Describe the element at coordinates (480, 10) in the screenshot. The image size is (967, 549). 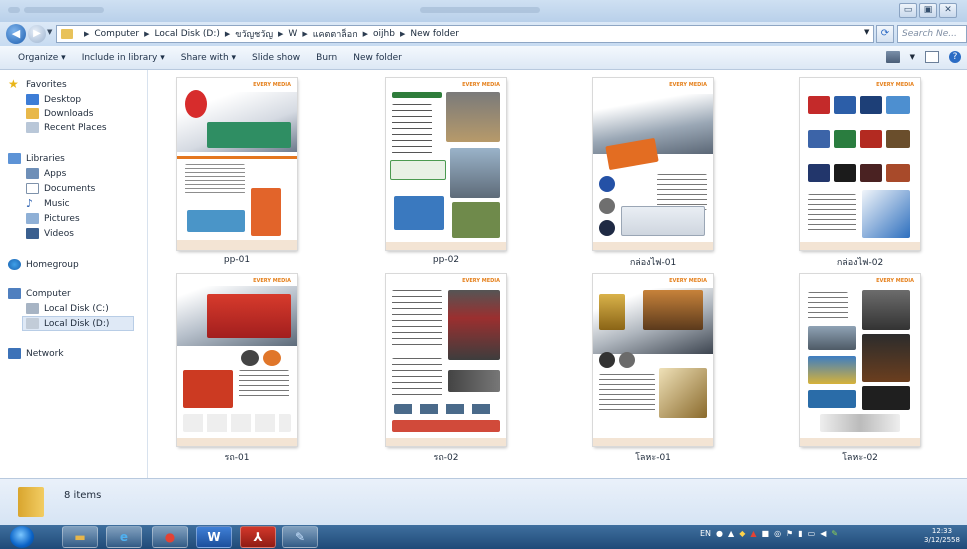
I see `window-title` at that location.